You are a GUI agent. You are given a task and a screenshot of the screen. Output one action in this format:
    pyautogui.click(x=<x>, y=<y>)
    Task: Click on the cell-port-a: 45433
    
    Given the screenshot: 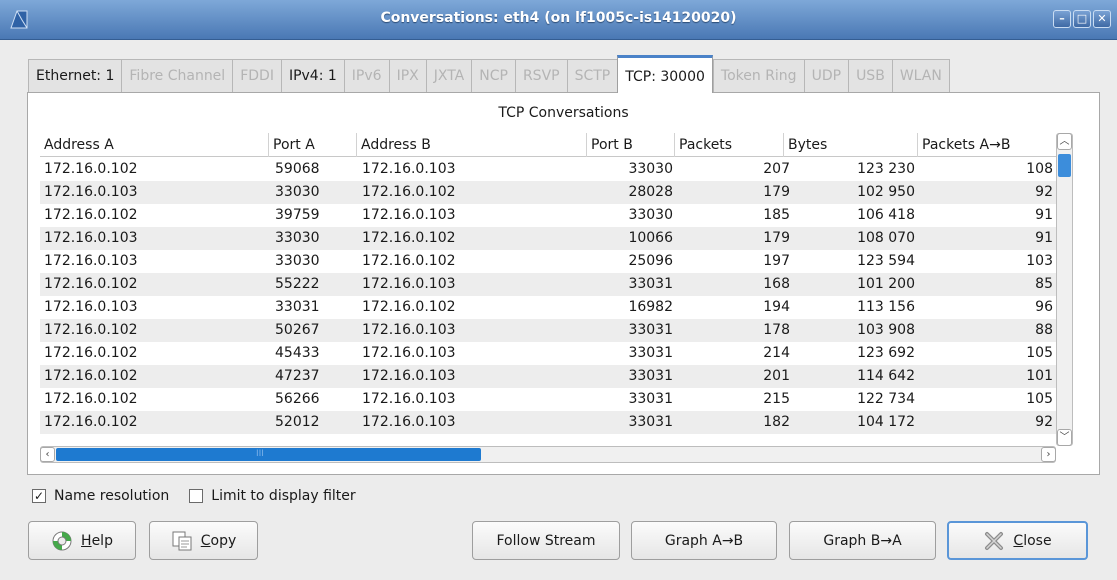 What is the action you would take?
    pyautogui.click(x=297, y=353)
    